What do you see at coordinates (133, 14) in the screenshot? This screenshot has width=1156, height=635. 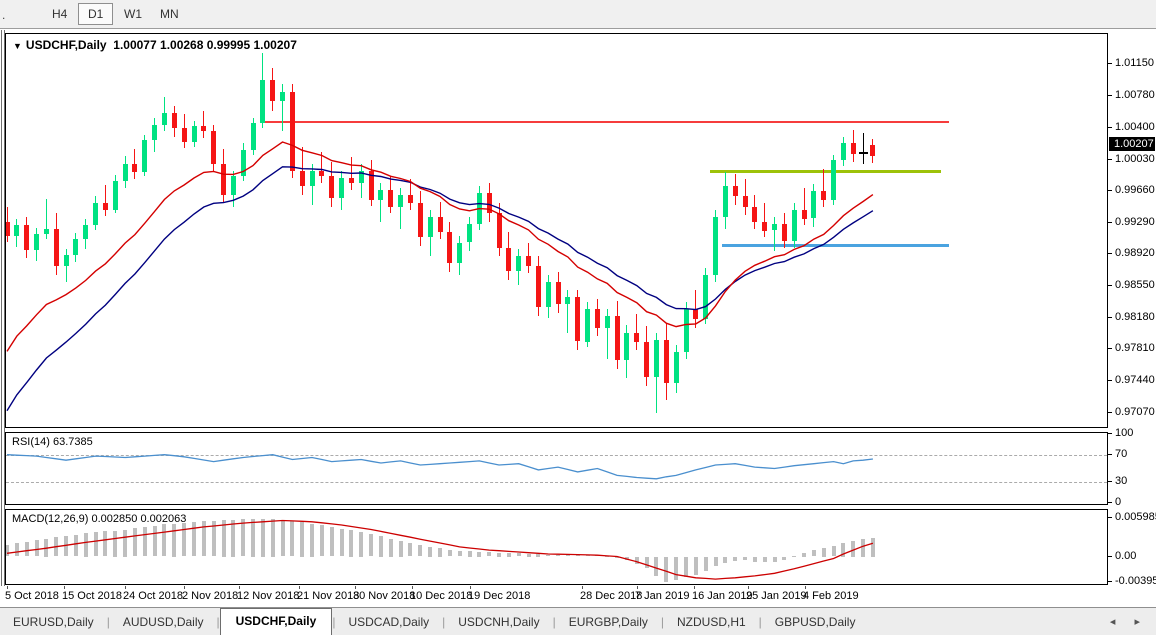 I see `period-button-w1: W1` at bounding box center [133, 14].